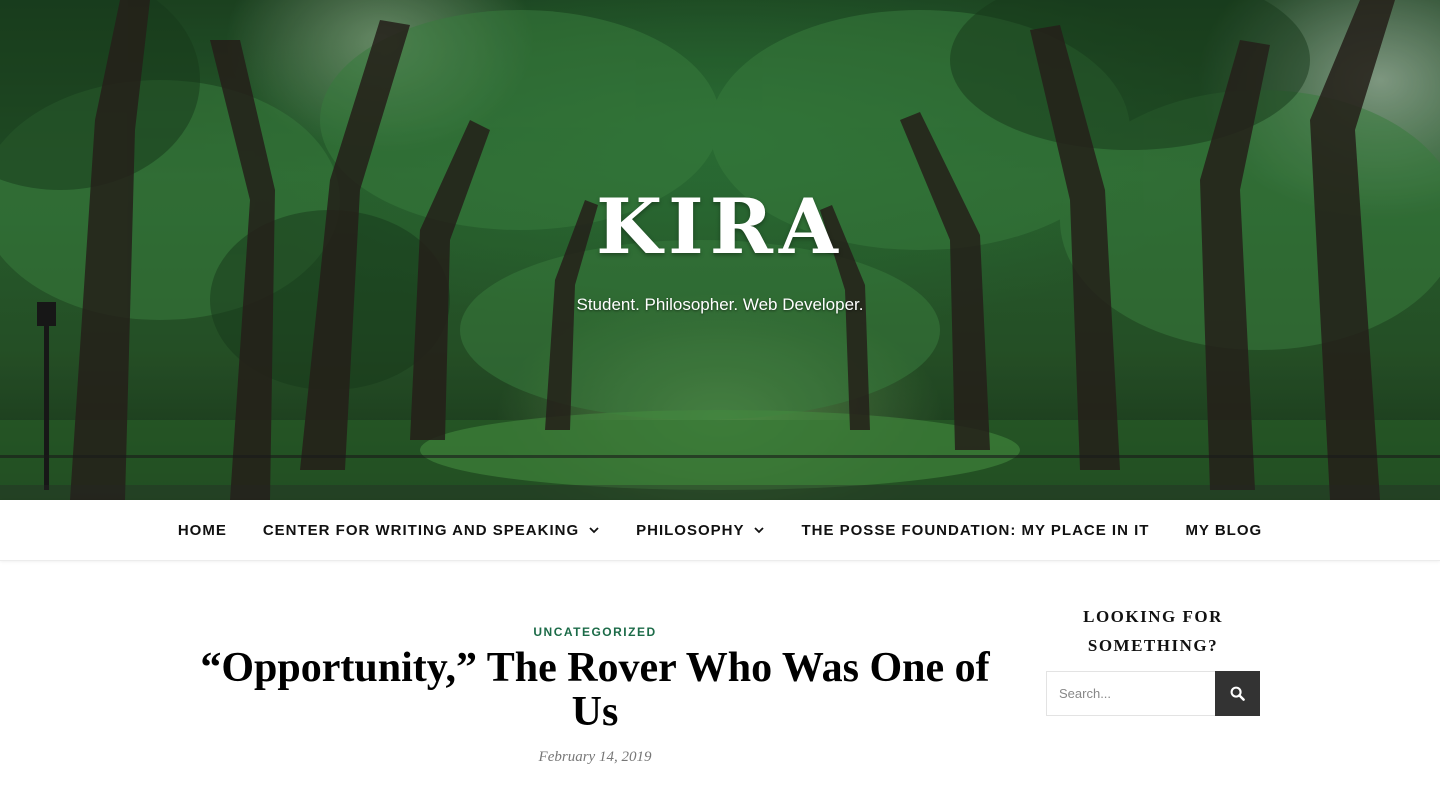 The width and height of the screenshot is (1440, 789). I want to click on nav-item-center-for-writing-and-speaking: CENTER FOR WRITING AND SPEAKING, so click(431, 530).